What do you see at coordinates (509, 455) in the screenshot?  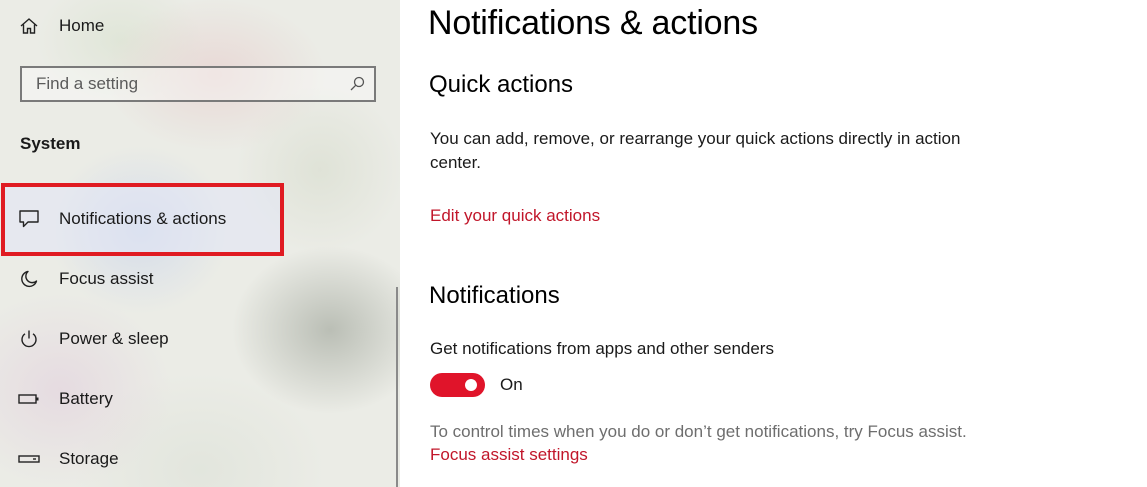 I see `focus-assist-settings-link: Focus assist settings` at bounding box center [509, 455].